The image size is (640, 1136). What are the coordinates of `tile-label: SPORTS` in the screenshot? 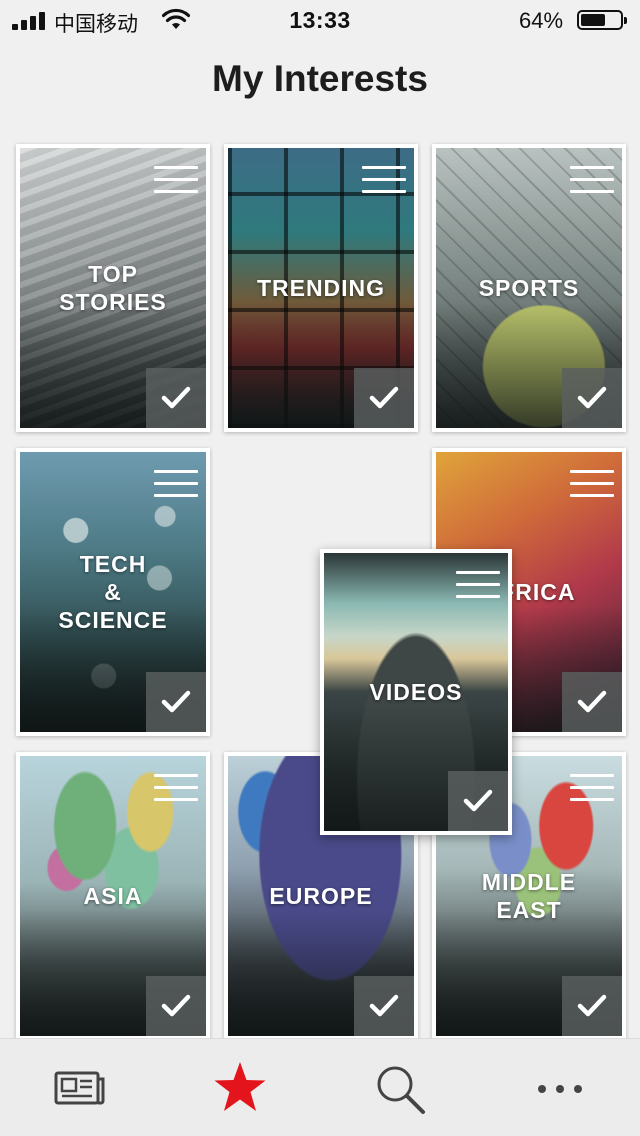 It's located at (529, 288).